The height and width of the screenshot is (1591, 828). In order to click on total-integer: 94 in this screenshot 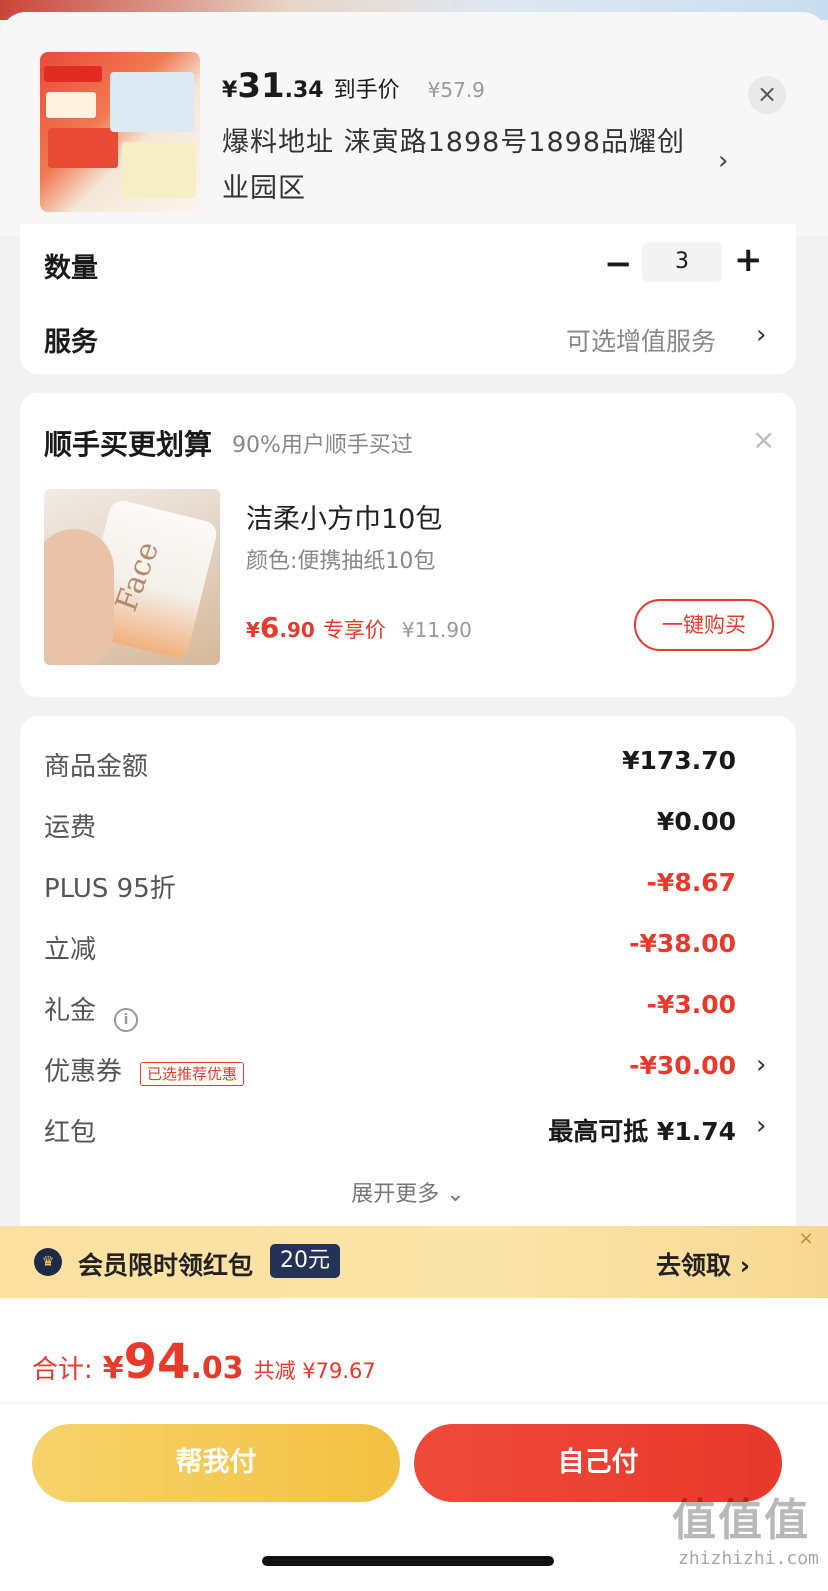, I will do `click(157, 1362)`.